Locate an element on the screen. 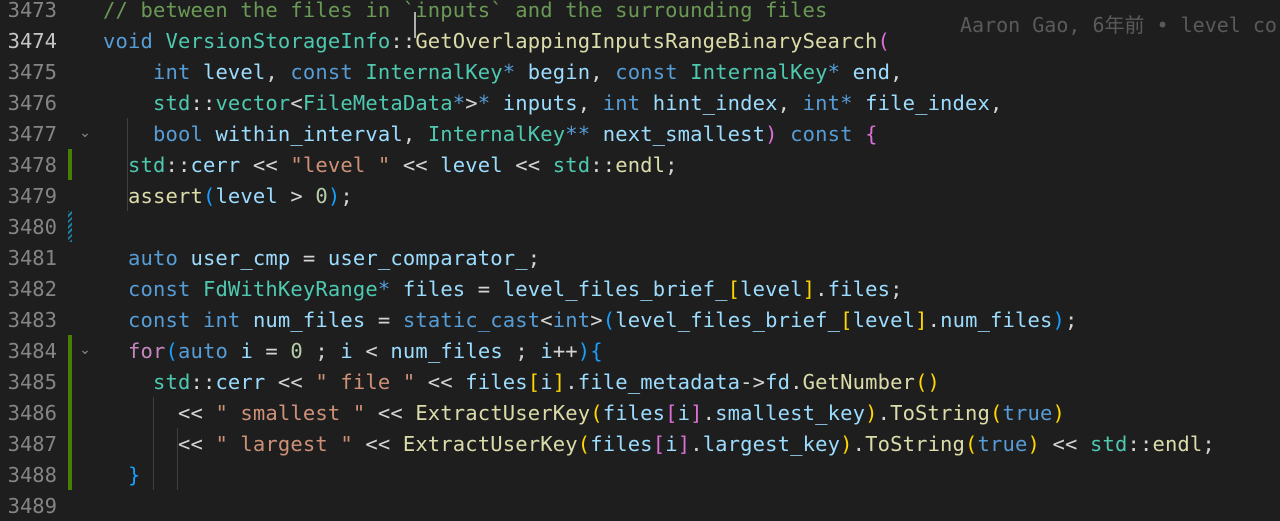  code-token: i is located at coordinates (246, 351).